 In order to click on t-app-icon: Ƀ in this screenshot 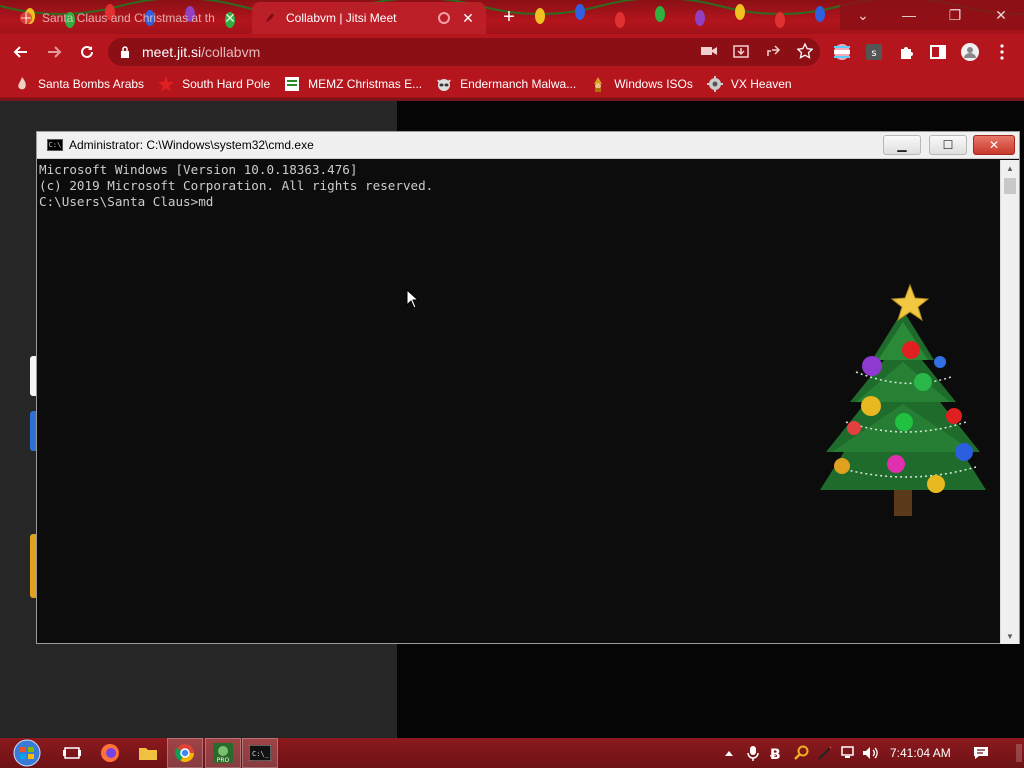, I will do `click(777, 753)`.